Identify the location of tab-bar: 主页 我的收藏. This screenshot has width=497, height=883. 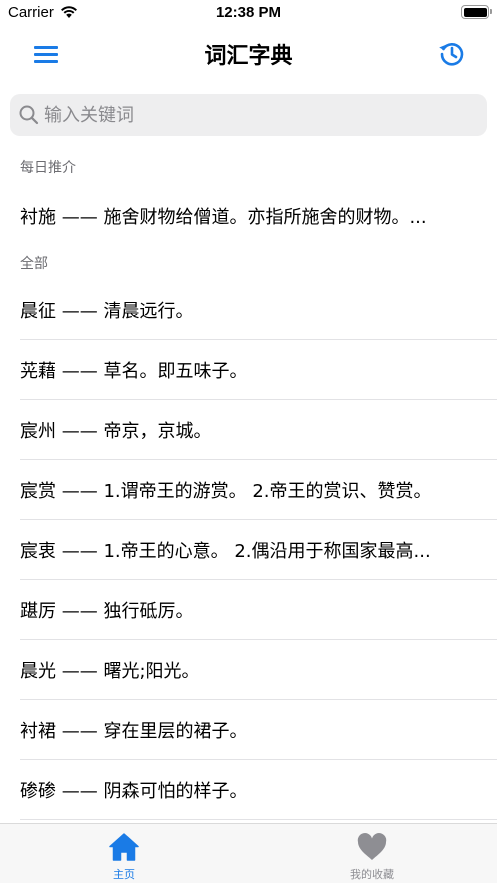
(248, 853).